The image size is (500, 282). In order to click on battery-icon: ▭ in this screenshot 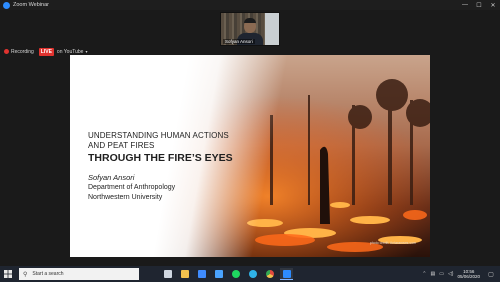, I will do `click(441, 274)`.